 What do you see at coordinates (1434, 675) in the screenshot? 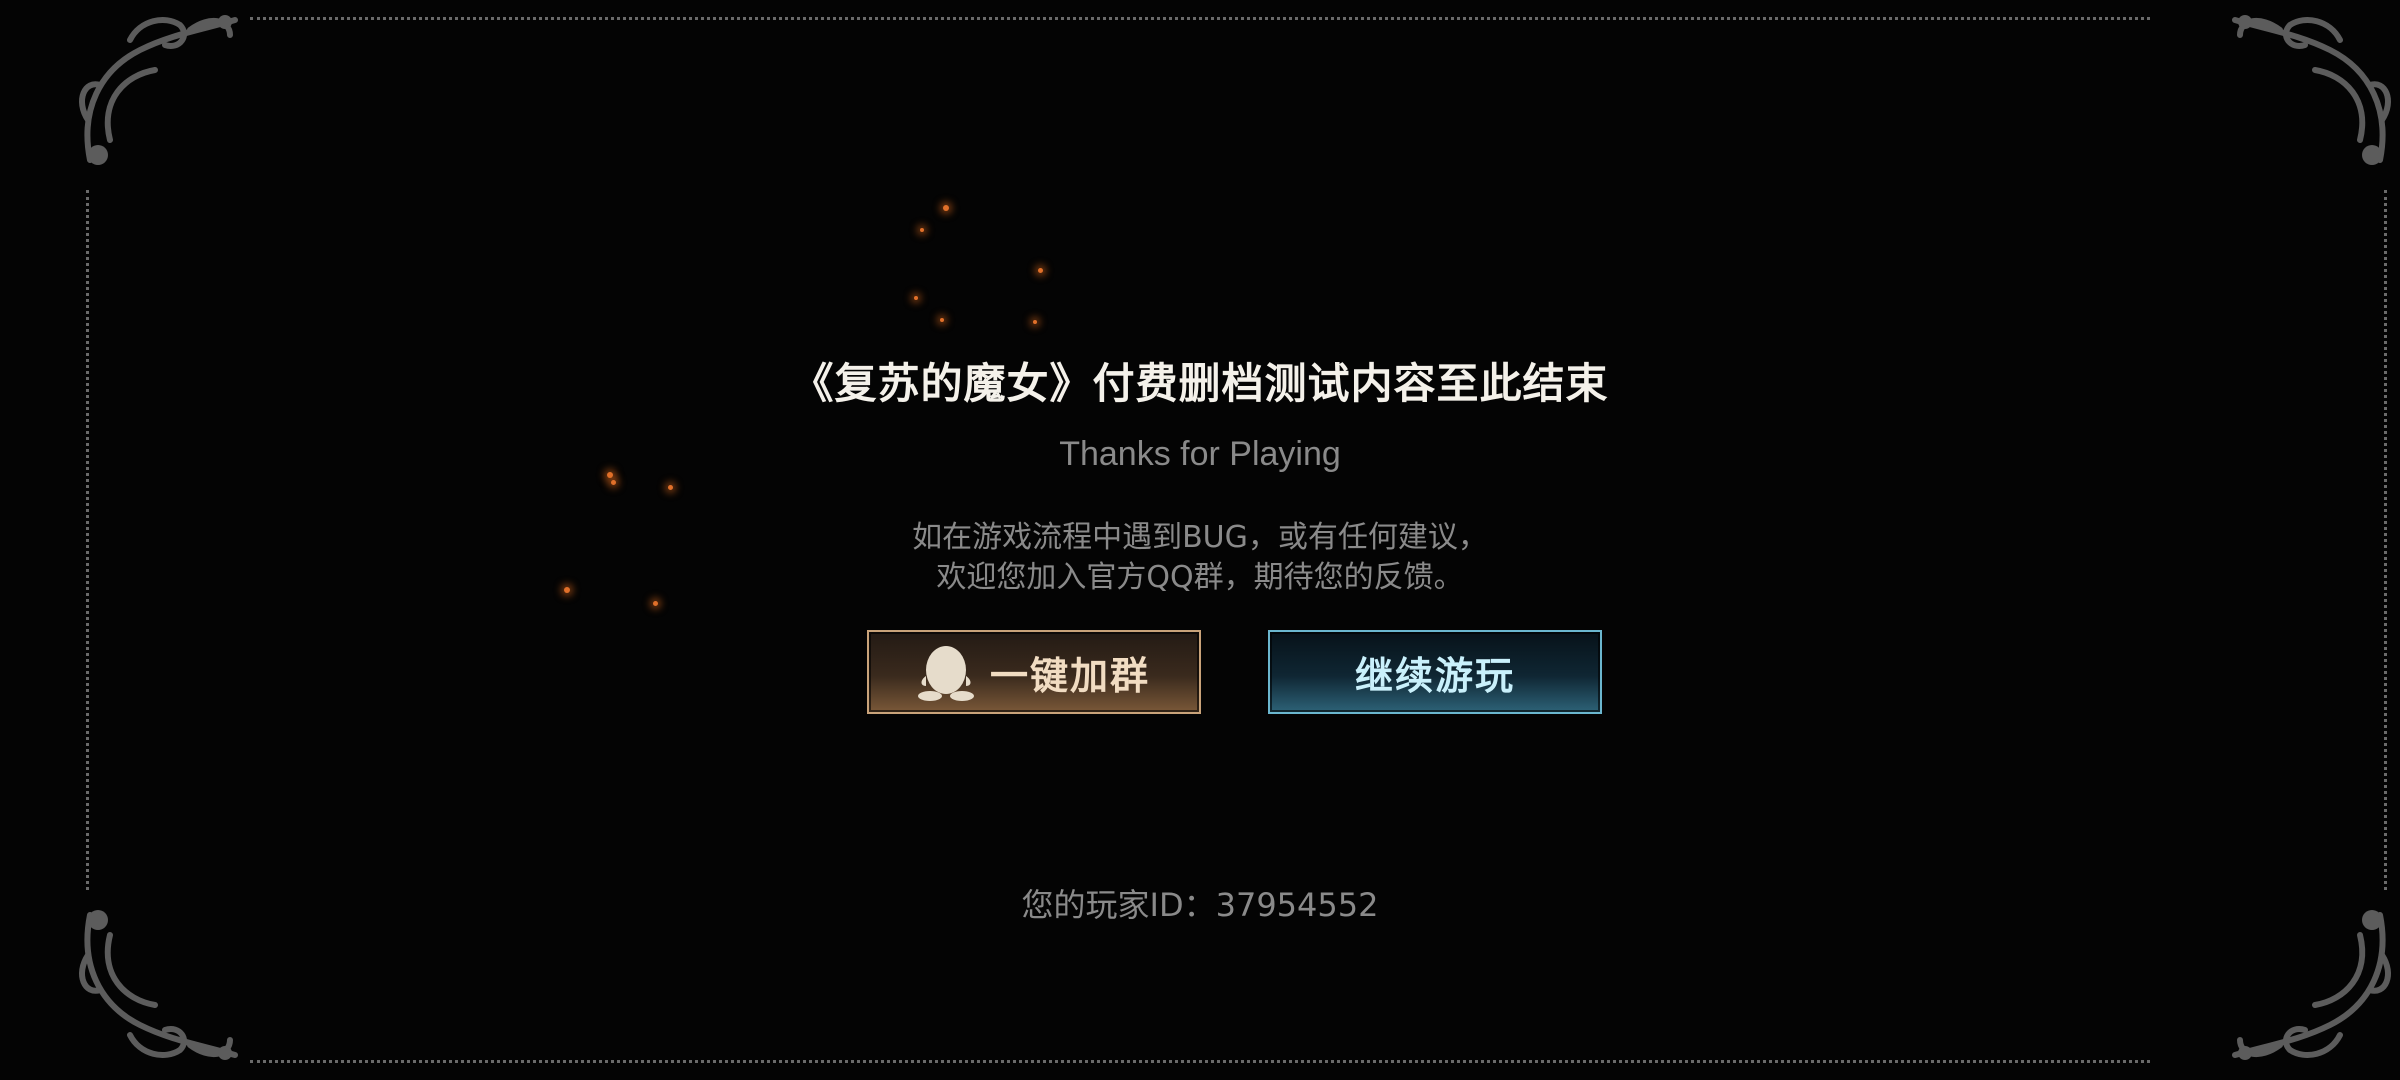
I see `continue-playing-label: 继续游玩` at bounding box center [1434, 675].